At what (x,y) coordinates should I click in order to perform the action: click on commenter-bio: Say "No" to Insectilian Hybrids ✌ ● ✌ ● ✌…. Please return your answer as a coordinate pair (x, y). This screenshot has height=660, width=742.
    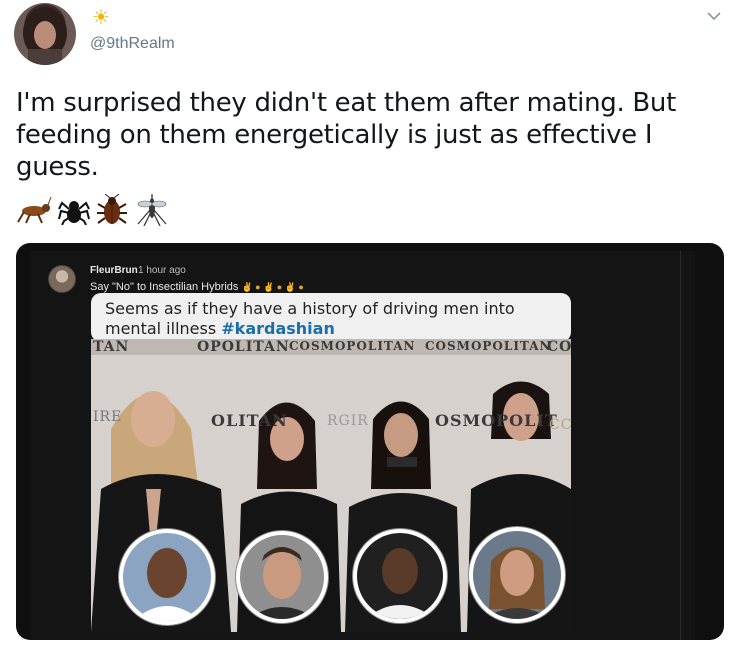
    Looking at the image, I should click on (197, 287).